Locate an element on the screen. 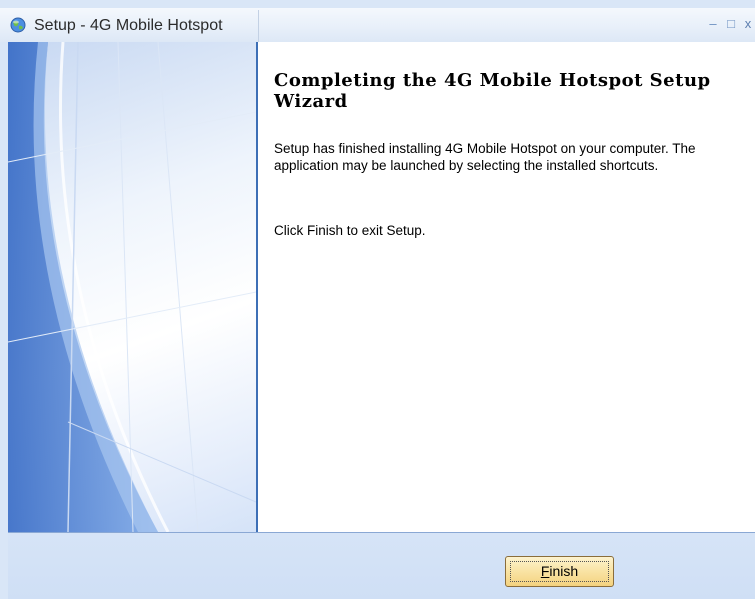 The image size is (755, 599). finish-button: Finish is located at coordinates (559, 571).